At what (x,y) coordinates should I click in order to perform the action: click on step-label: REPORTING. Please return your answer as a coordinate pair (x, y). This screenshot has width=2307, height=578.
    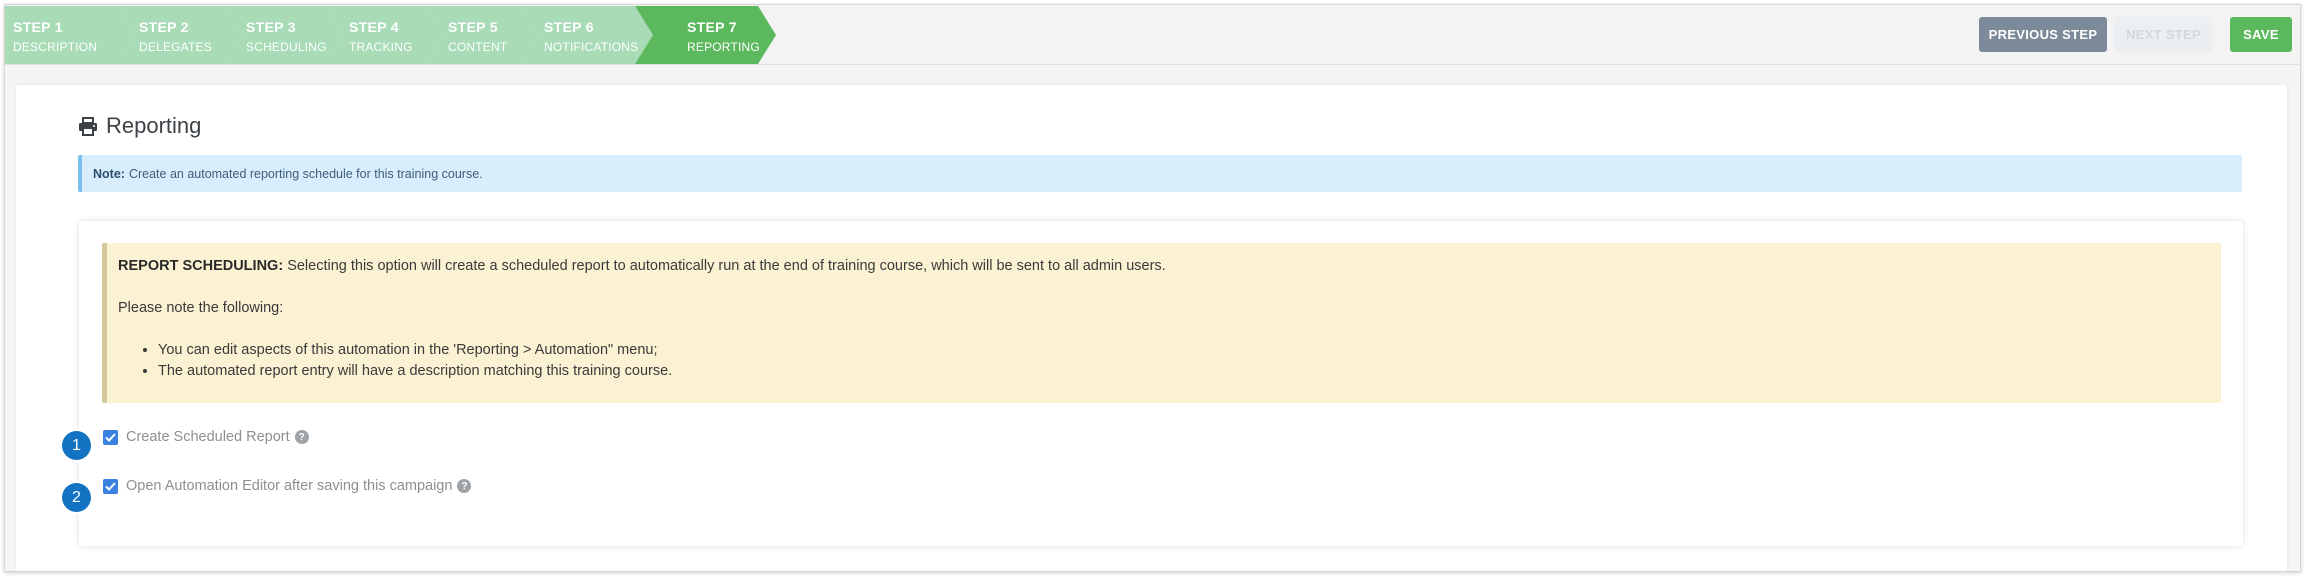
    Looking at the image, I should click on (723, 47).